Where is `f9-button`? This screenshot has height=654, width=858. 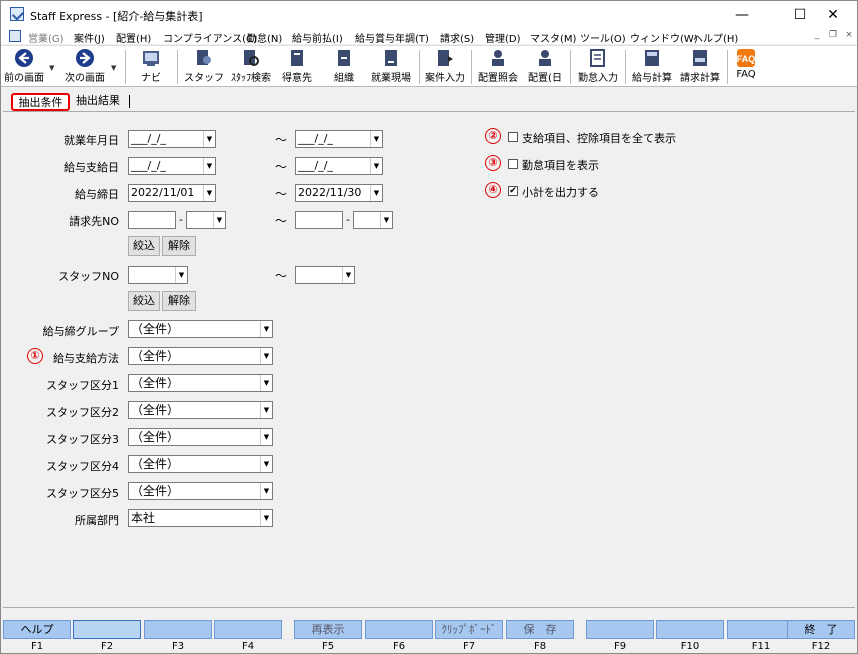
f9-button is located at coordinates (620, 629).